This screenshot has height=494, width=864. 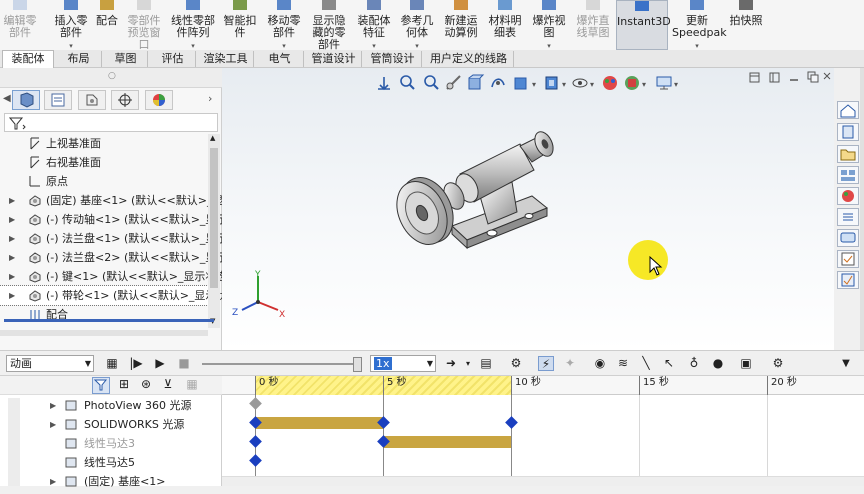 What do you see at coordinates (623, 363) in the screenshot?
I see `spring-icon: ≋` at bounding box center [623, 363].